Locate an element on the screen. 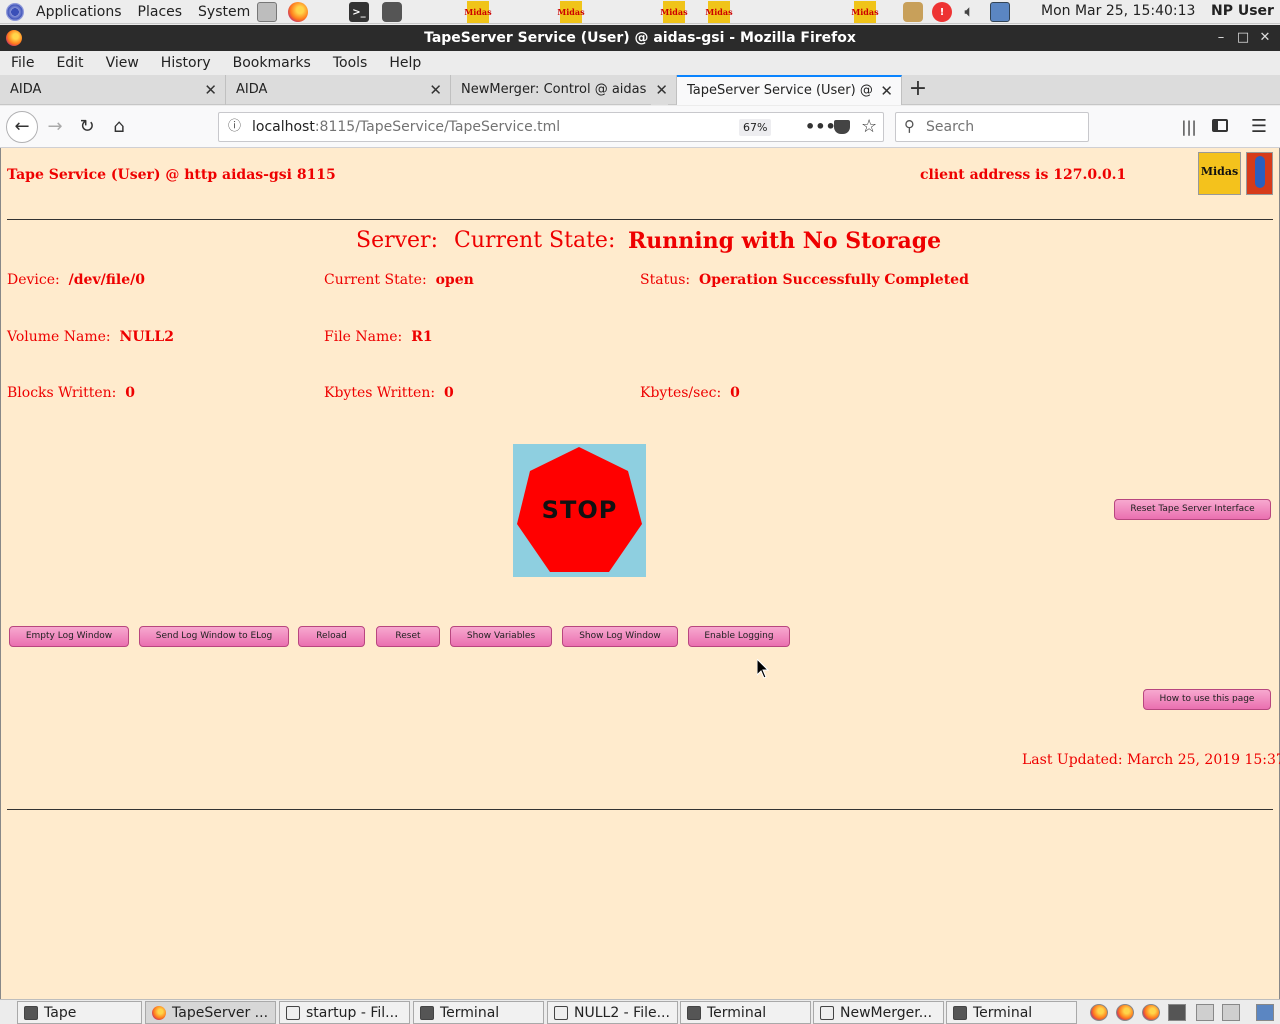  package-updater-icon is located at coordinates (913, 12).